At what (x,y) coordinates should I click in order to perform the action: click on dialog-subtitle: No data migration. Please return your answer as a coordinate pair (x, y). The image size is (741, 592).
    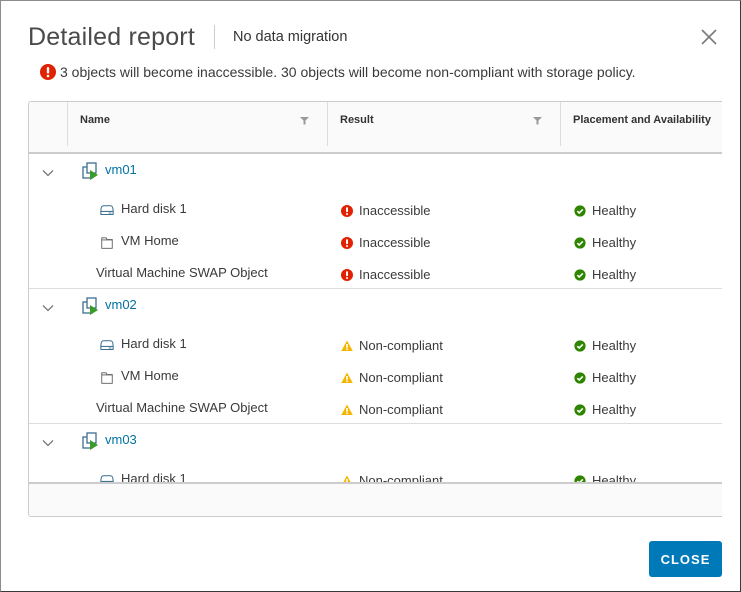
    Looking at the image, I should click on (290, 37).